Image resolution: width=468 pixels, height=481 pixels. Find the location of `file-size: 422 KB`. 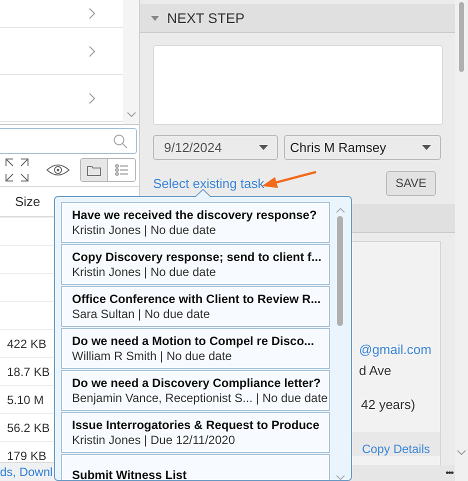

file-size: 422 KB is located at coordinates (26, 343).